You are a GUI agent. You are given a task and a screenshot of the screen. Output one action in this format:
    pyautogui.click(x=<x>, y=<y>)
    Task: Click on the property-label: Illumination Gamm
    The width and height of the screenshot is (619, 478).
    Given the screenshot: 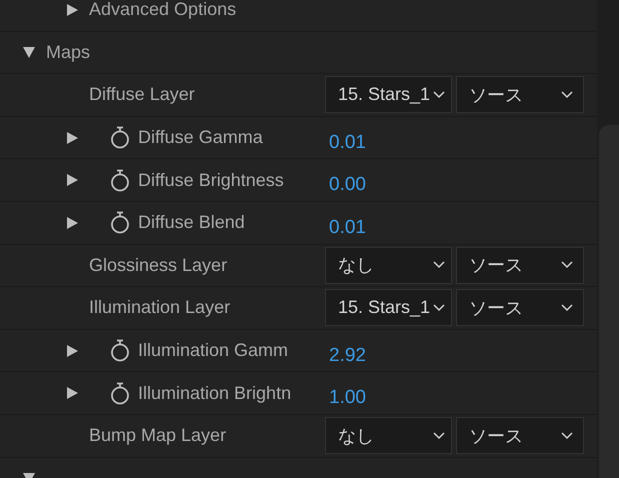 What is the action you would take?
    pyautogui.click(x=213, y=351)
    